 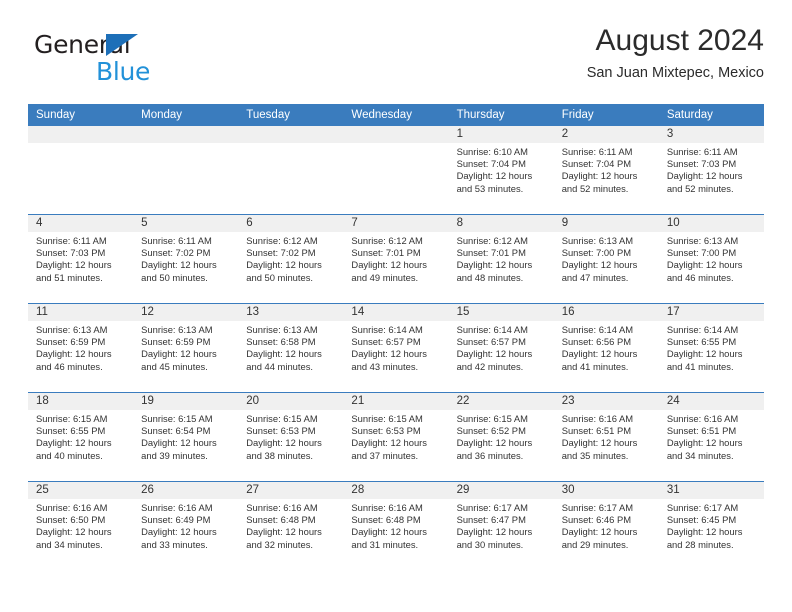 What do you see at coordinates (711, 134) in the screenshot?
I see `day-number: 3` at bounding box center [711, 134].